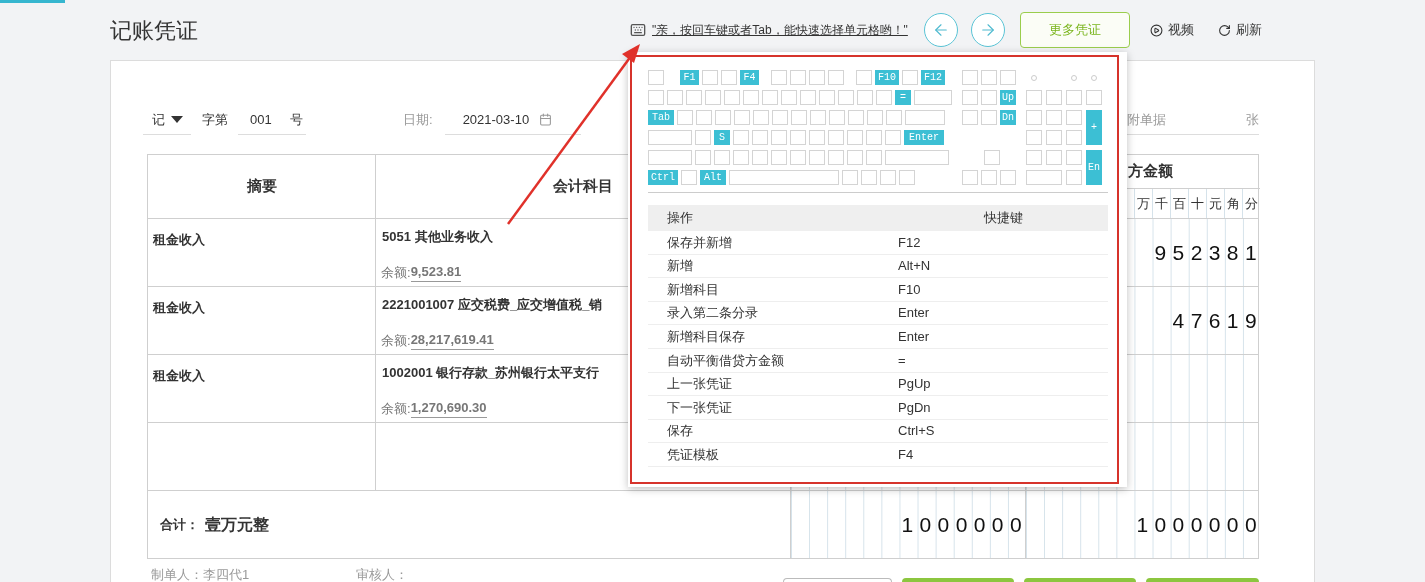  Describe the element at coordinates (546, 119) in the screenshot. I see `calendar-icon` at that location.